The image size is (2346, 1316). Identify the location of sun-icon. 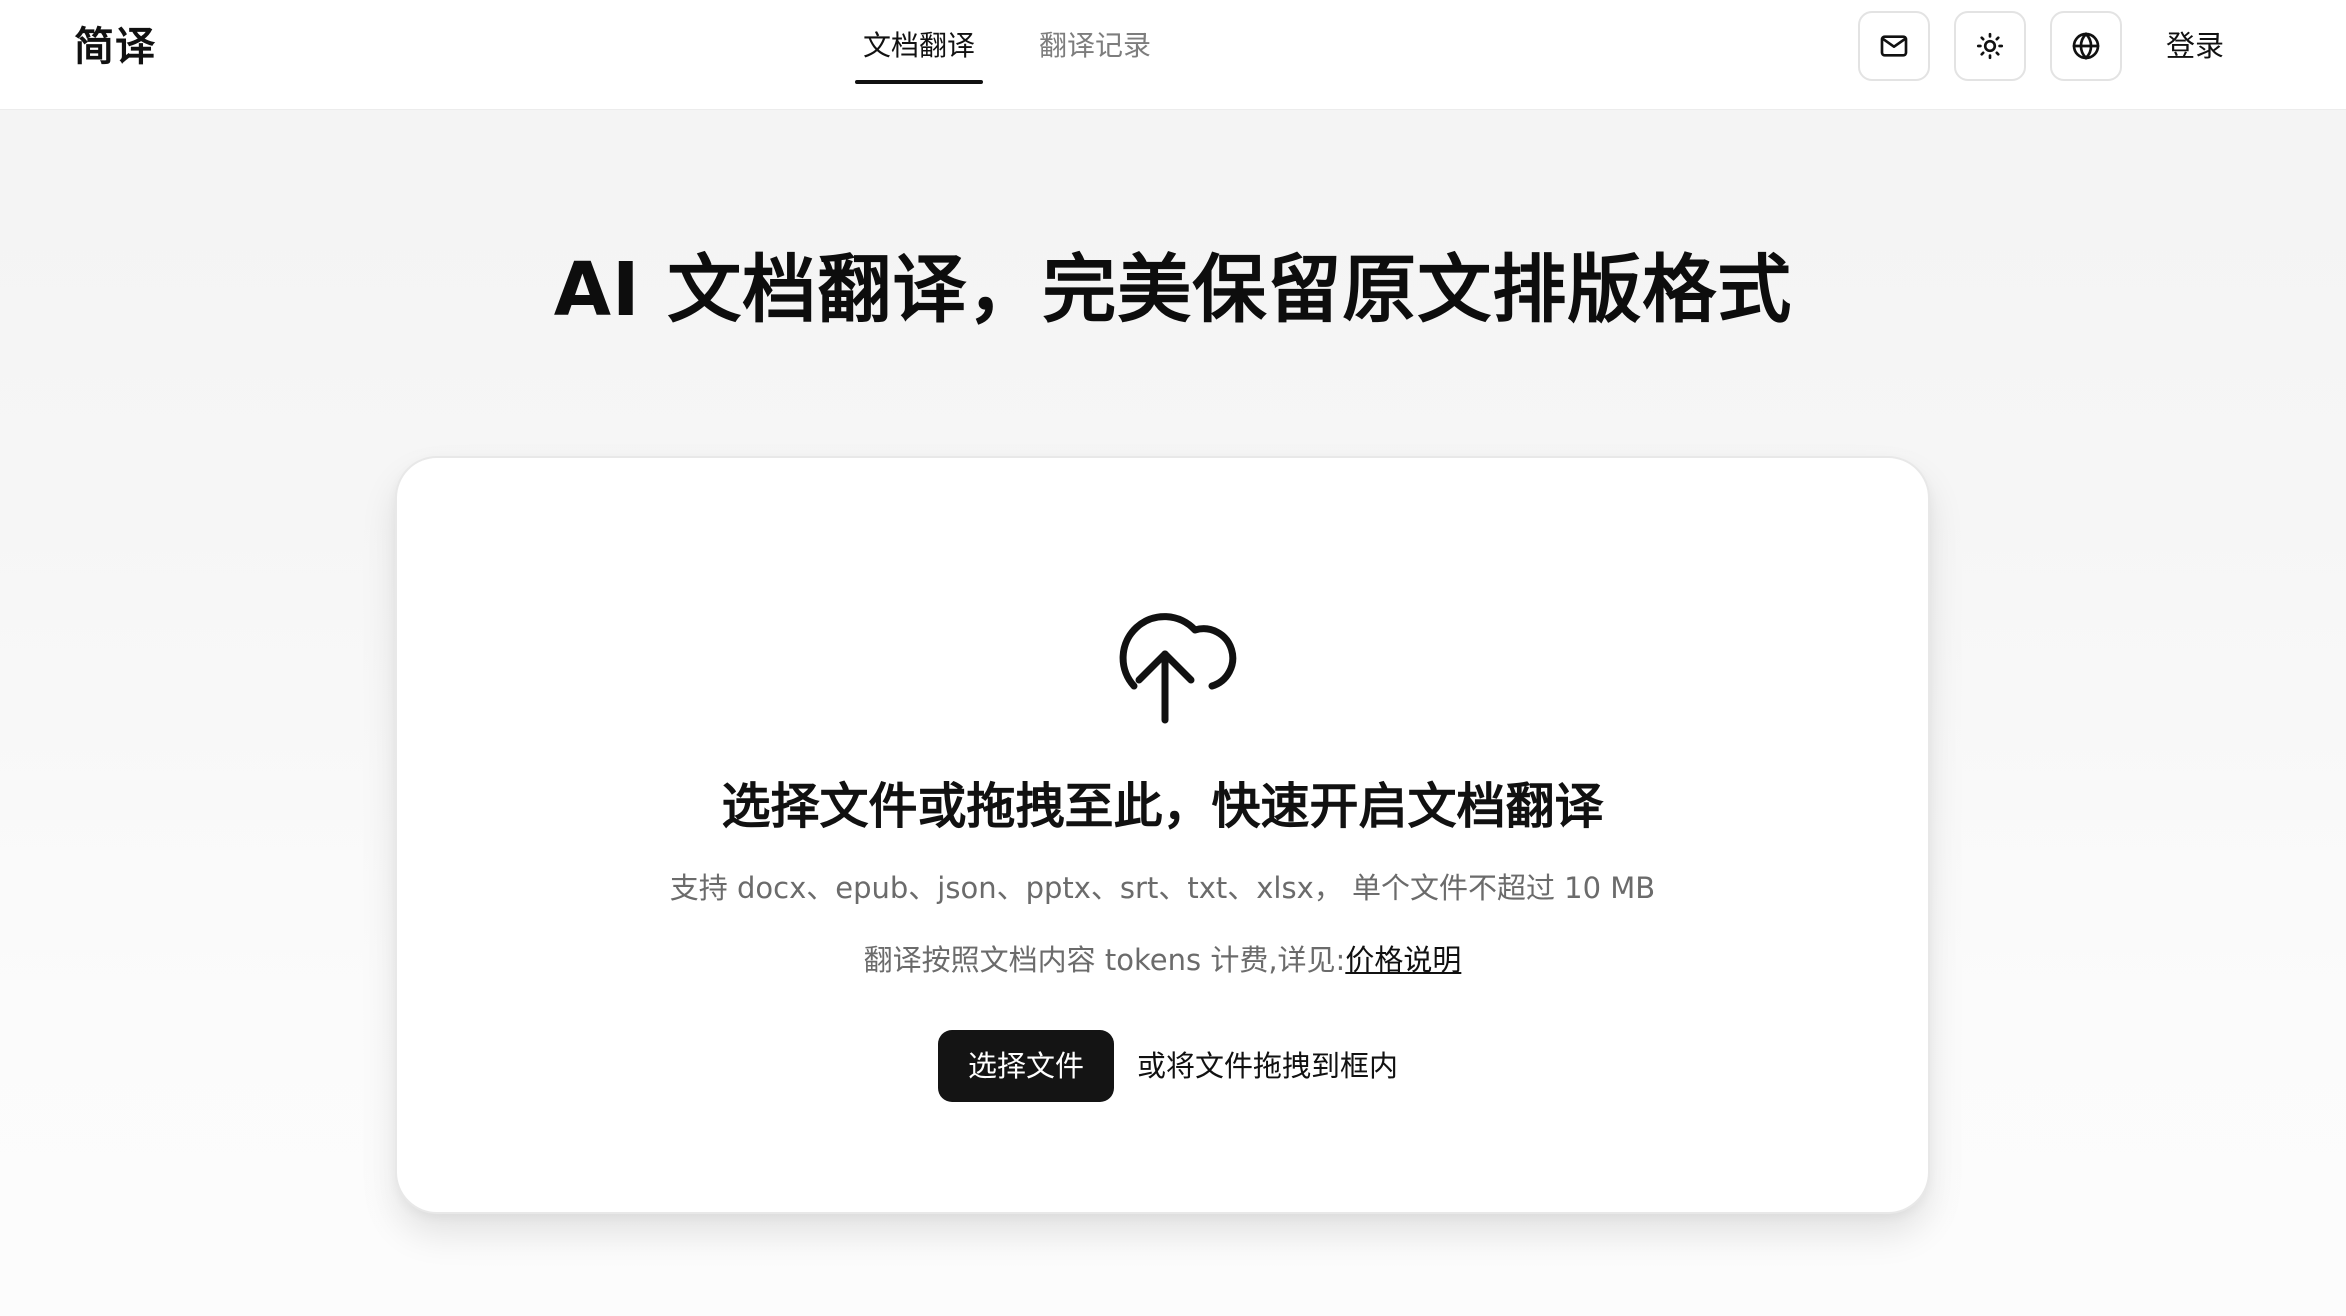
(1990, 46).